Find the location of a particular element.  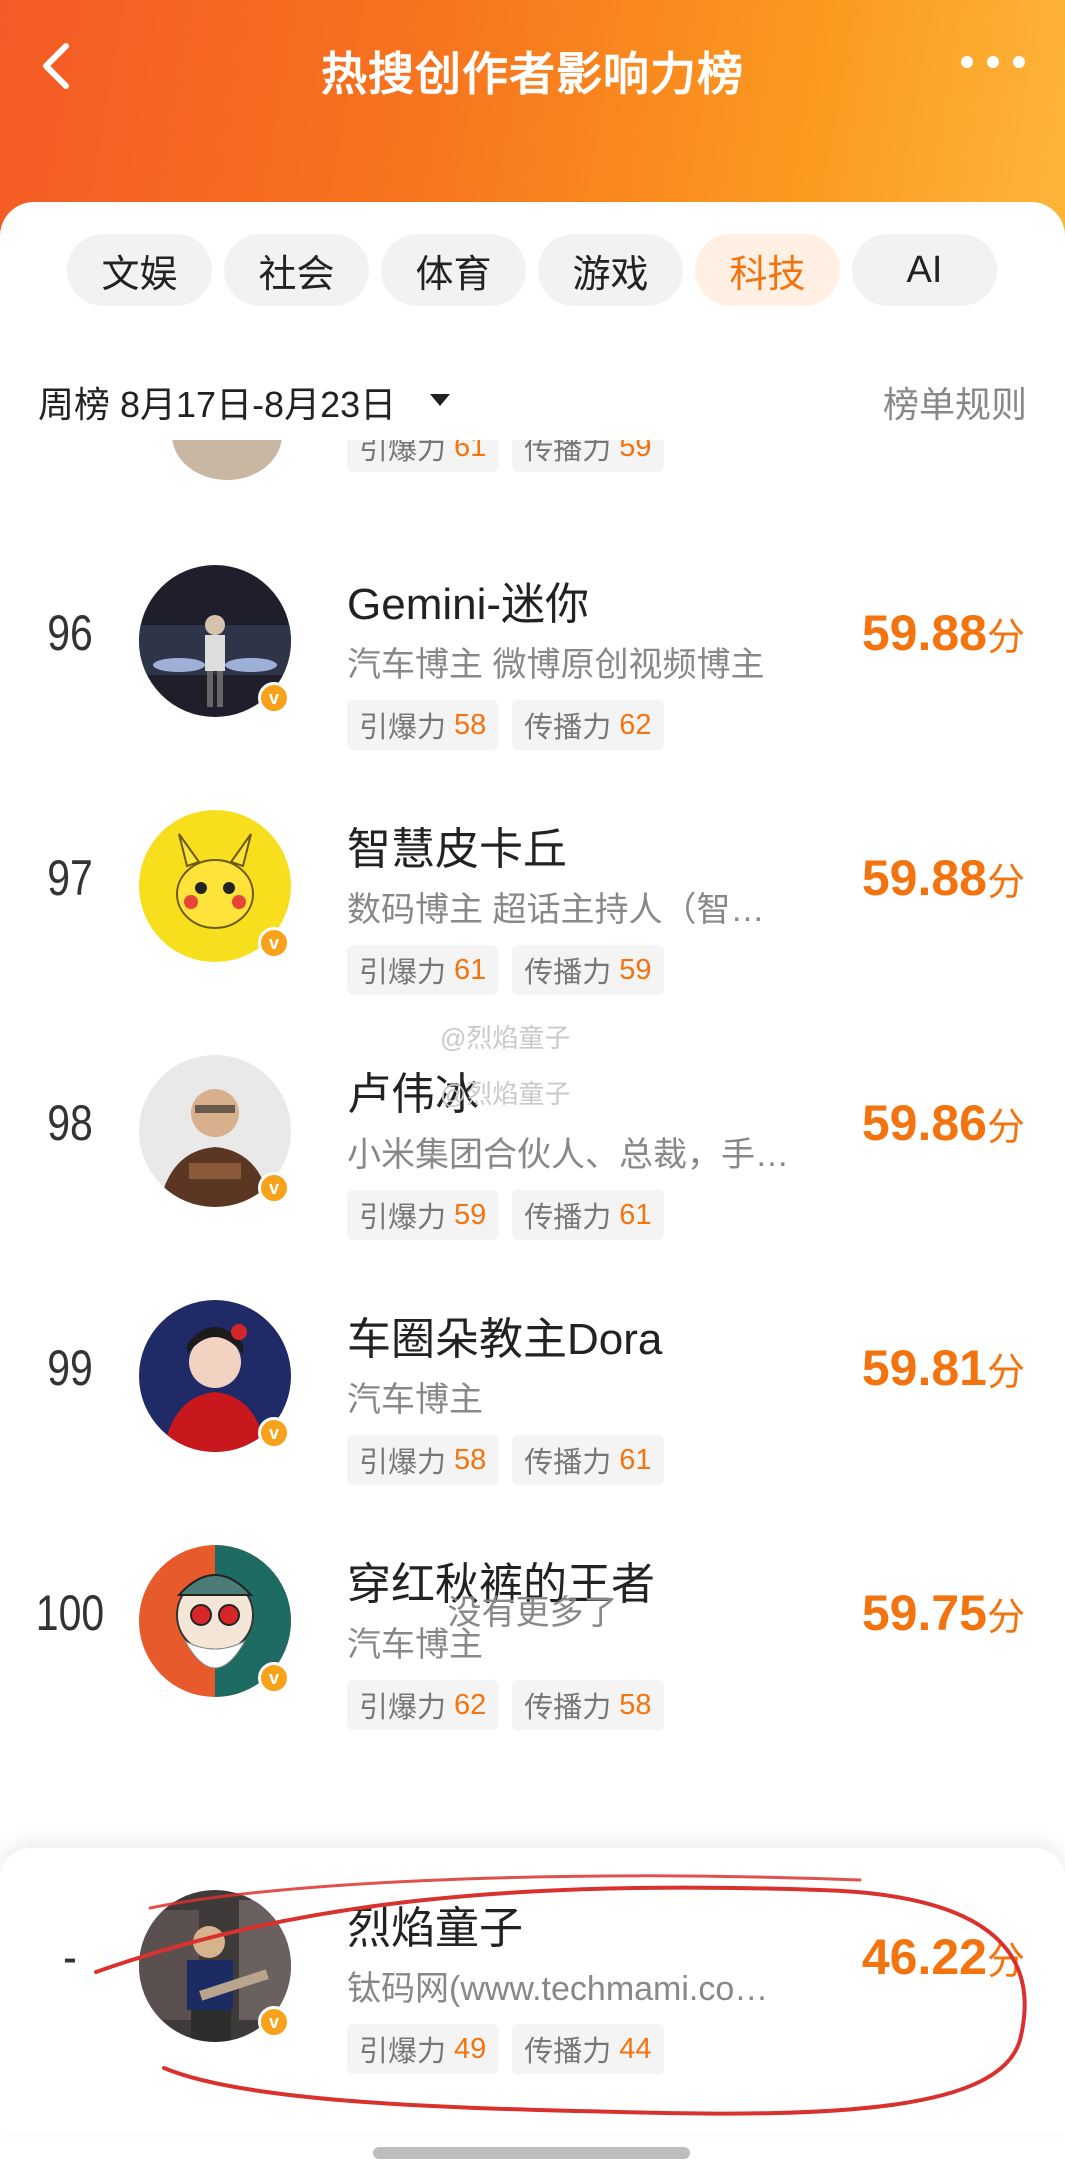

tab-games: 游戏 is located at coordinates (610, 270).